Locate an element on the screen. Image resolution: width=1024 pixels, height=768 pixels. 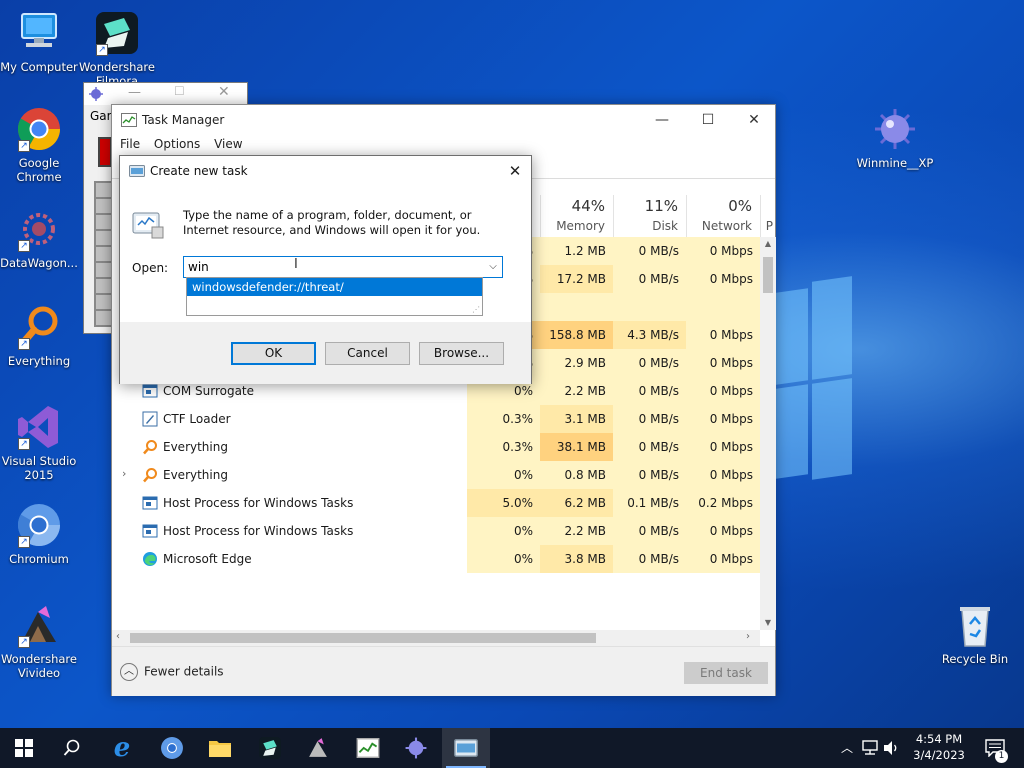
process-row: Everything 0.3% 38.1 MB 0 MB/s 0 Mbps is located at coordinates (436, 447).